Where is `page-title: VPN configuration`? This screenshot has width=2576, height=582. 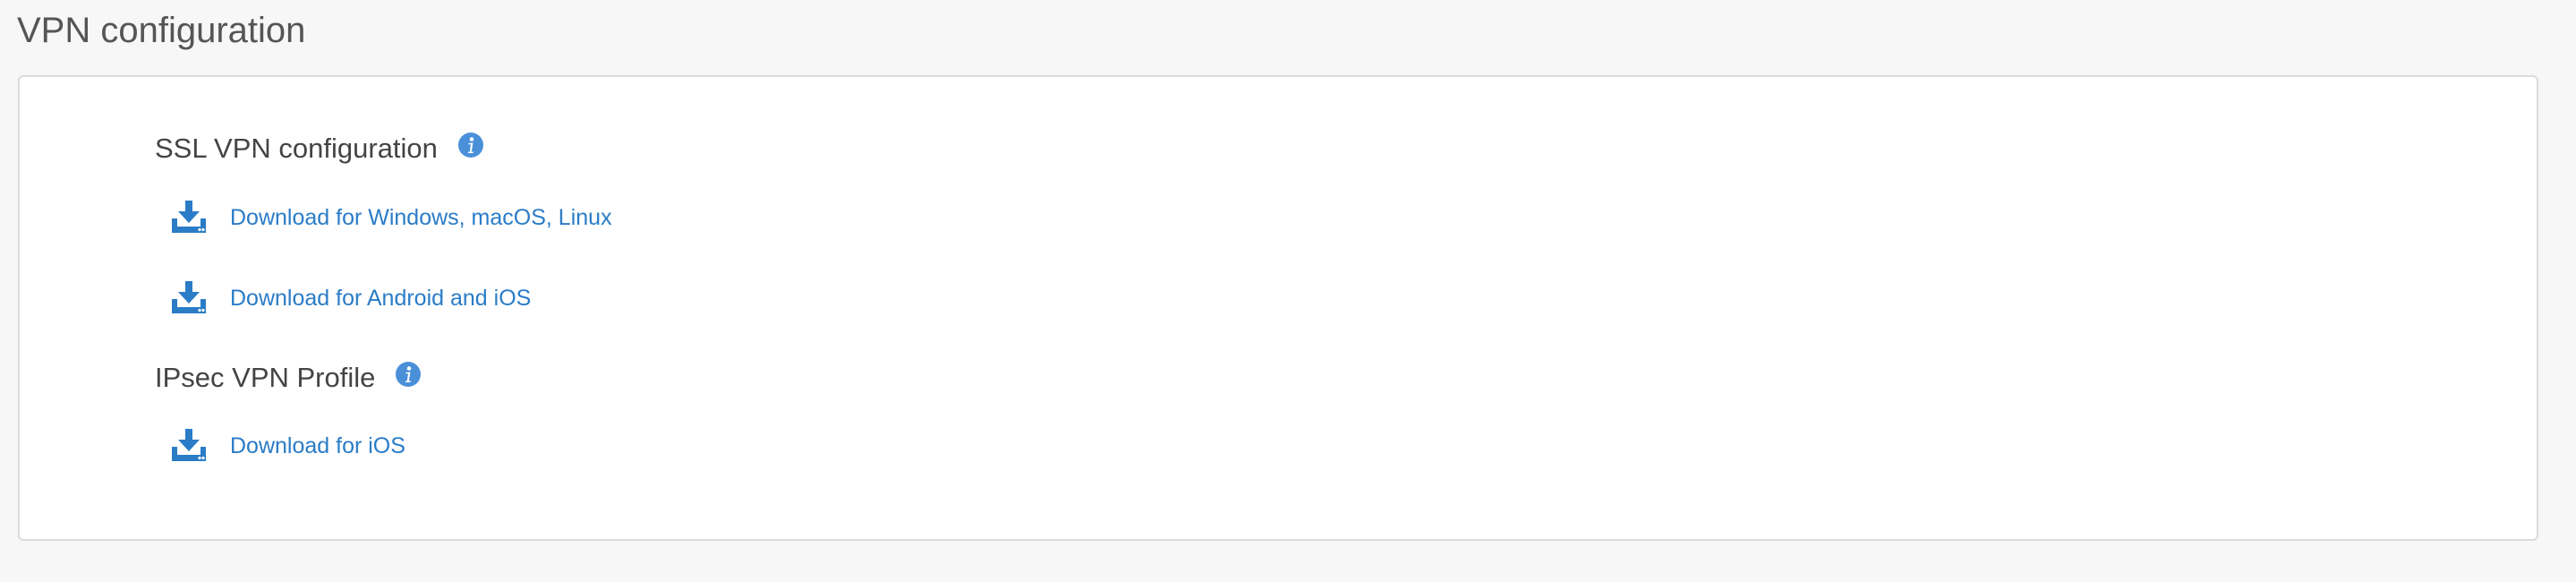
page-title: VPN configuration is located at coordinates (161, 30).